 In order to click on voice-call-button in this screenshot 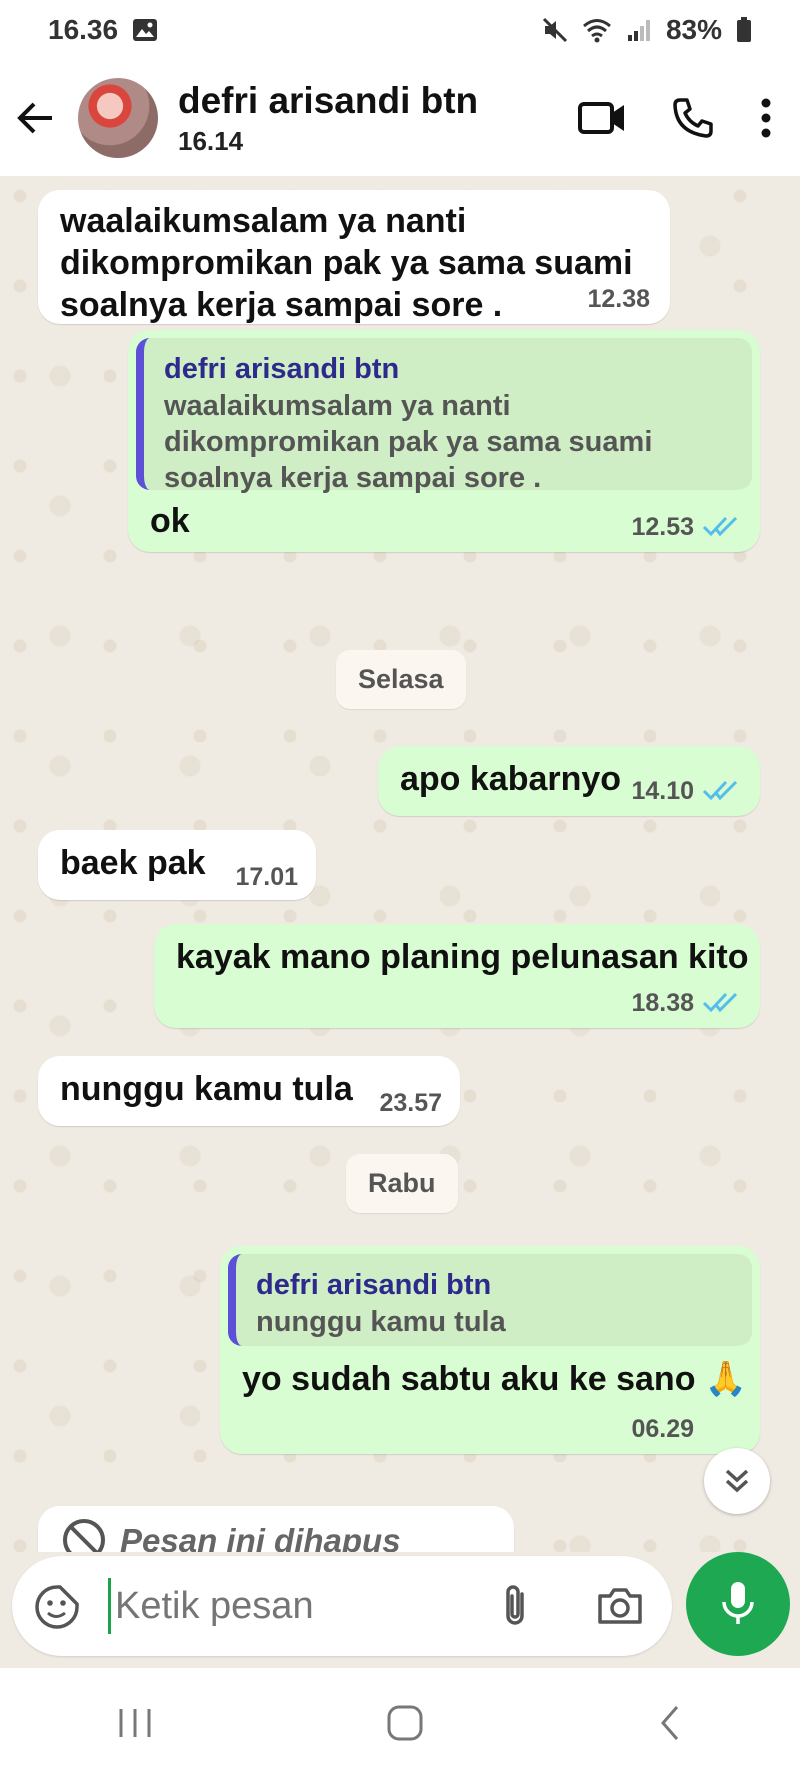, I will do `click(693, 118)`.